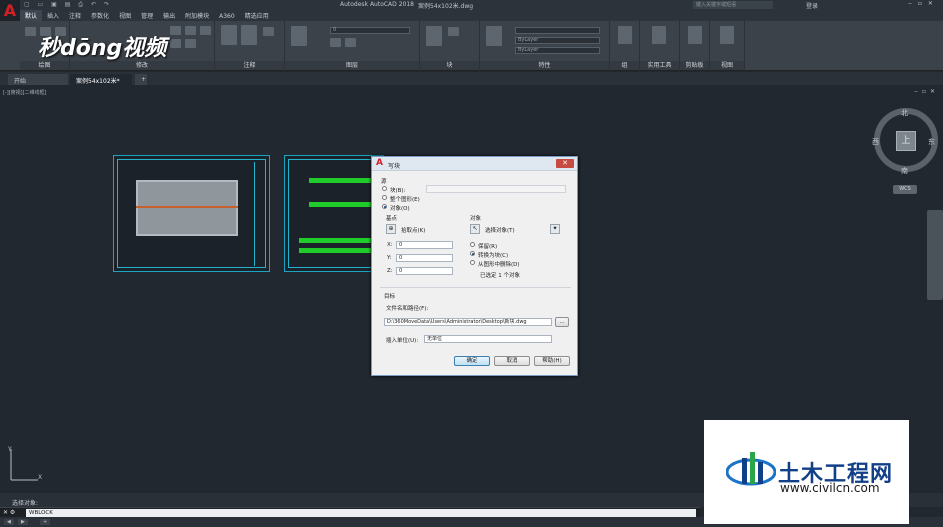  Describe the element at coordinates (694, 65) in the screenshot. I see `group-label: 剪贴板` at that location.